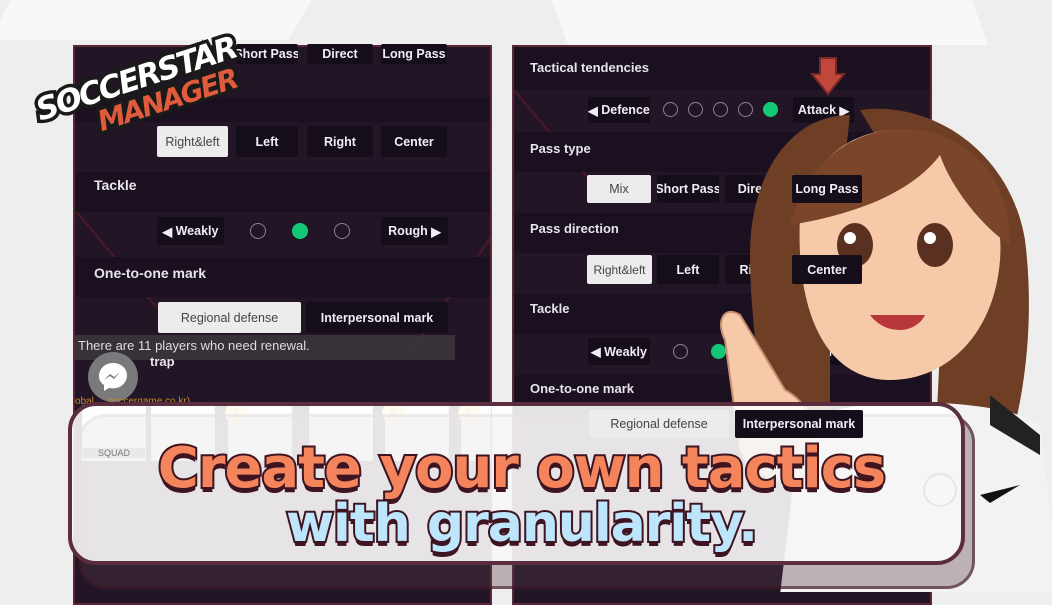  What do you see at coordinates (619, 189) in the screenshot?
I see `option-mix: Mix` at bounding box center [619, 189].